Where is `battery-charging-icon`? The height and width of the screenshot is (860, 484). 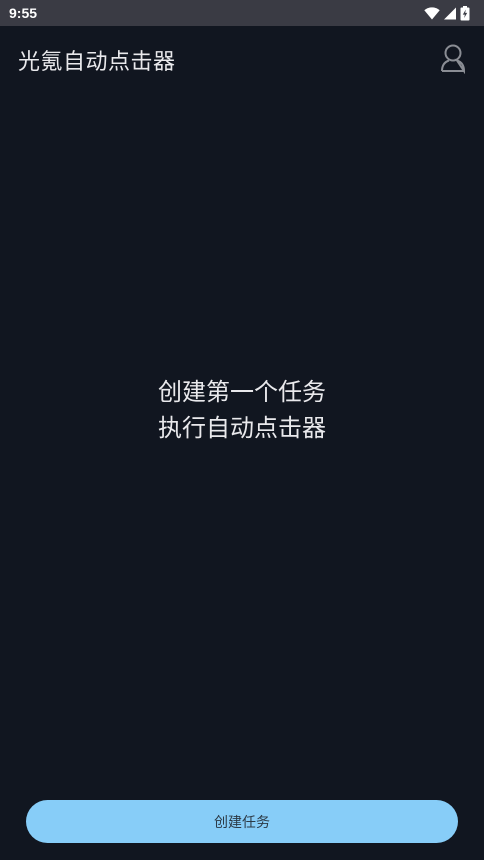
battery-charging-icon is located at coordinates (465, 13).